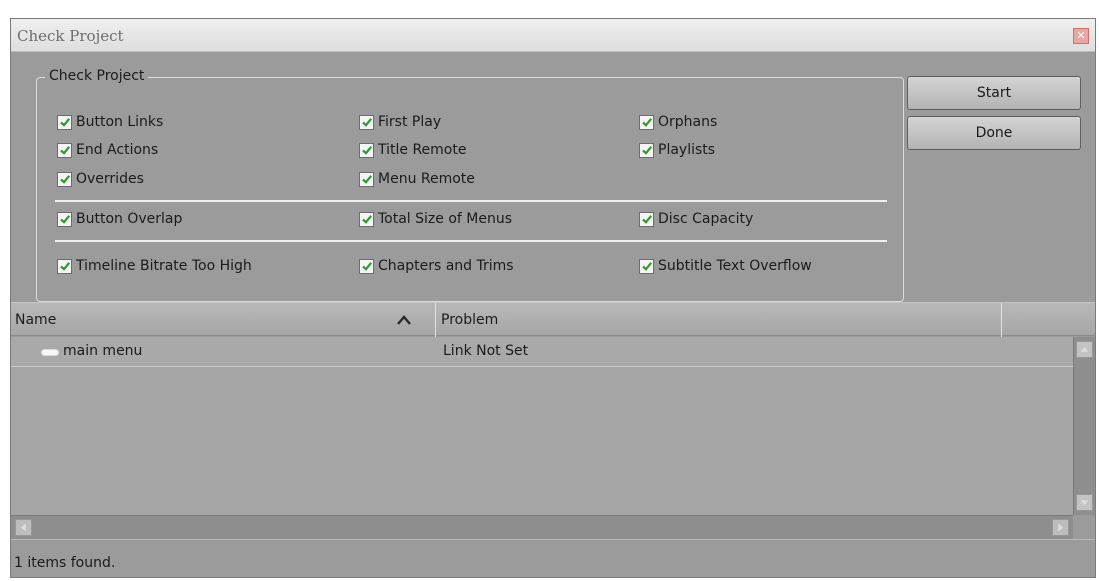 This screenshot has height=581, width=1099. I want to click on checkbox-playlists: Playlists, so click(677, 150).